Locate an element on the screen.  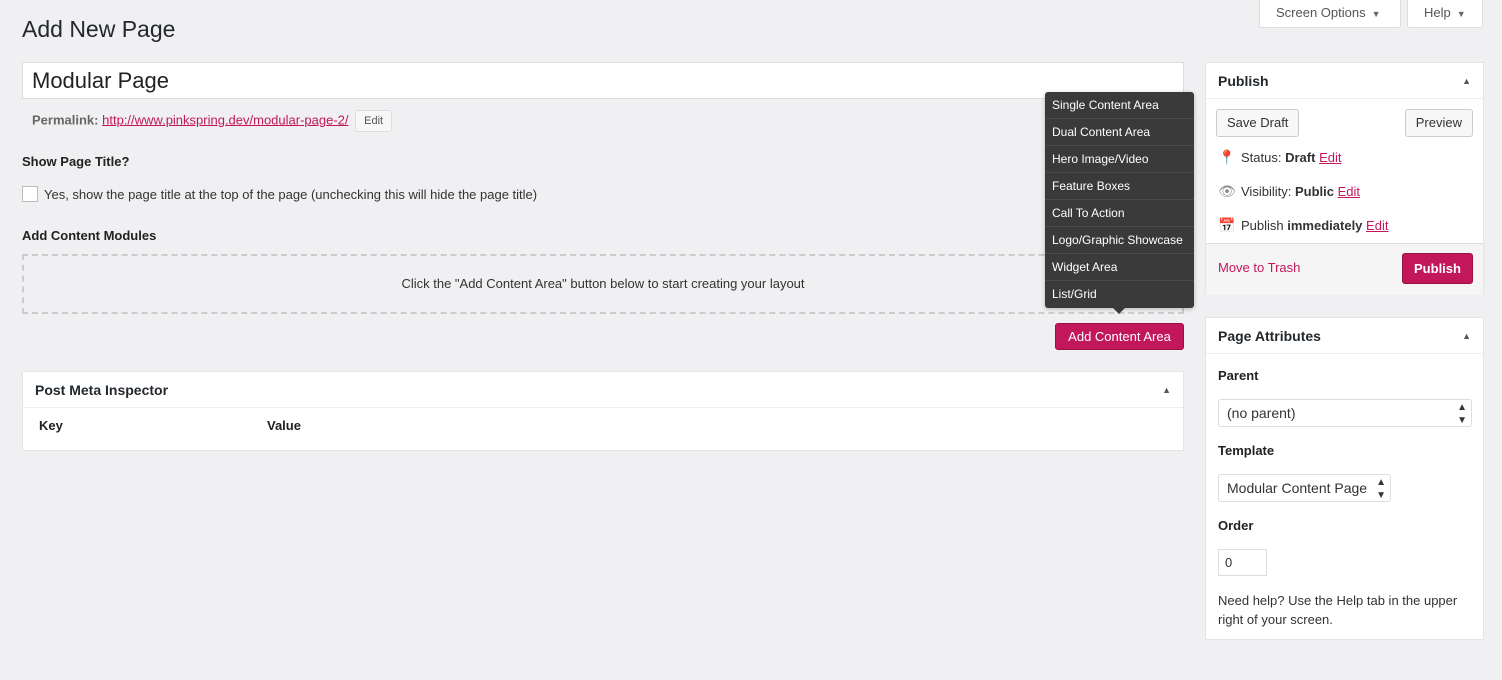
visibility-label: Visibility: is located at coordinates (1266, 191).